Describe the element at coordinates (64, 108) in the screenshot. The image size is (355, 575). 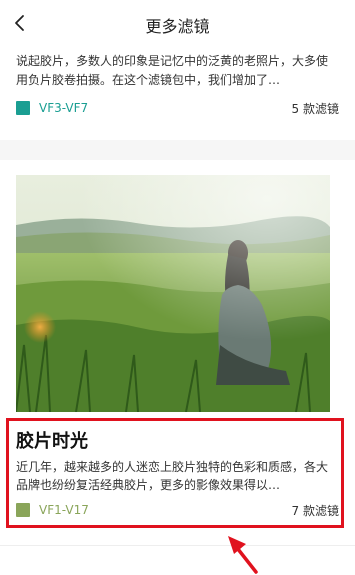
I see `filter-pack-code: VF3-VF7` at that location.